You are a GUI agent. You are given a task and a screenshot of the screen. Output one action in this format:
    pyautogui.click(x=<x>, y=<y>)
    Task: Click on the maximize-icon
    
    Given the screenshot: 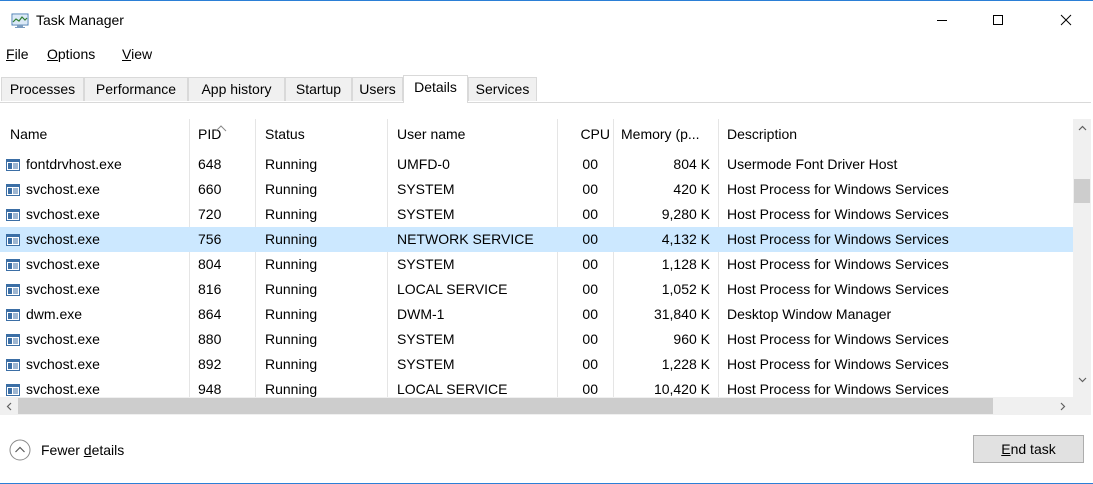 What is the action you would take?
    pyautogui.click(x=998, y=20)
    